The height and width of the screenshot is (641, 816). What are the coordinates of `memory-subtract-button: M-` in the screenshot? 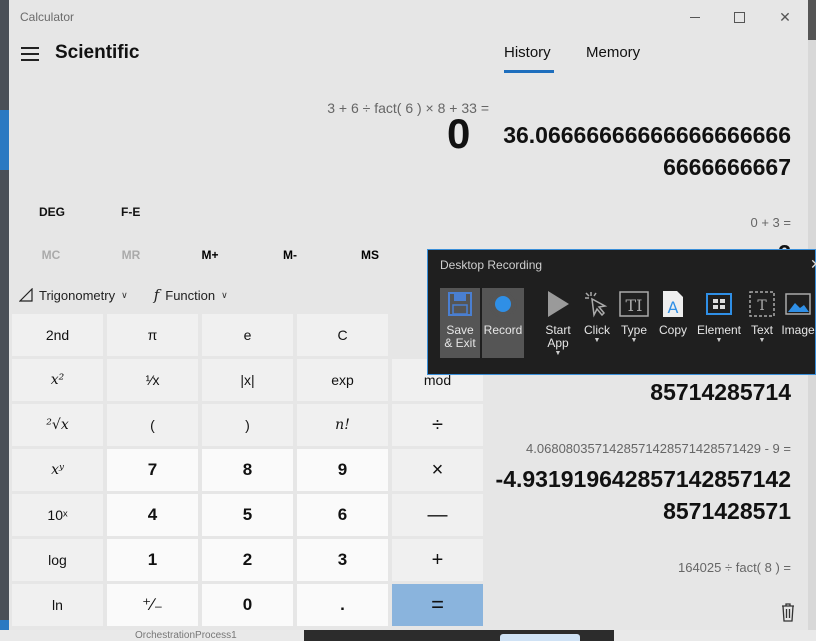 It's located at (290, 255).